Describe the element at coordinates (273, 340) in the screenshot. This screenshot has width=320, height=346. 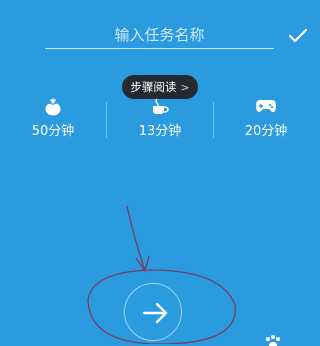
I see `paw-icon` at that location.